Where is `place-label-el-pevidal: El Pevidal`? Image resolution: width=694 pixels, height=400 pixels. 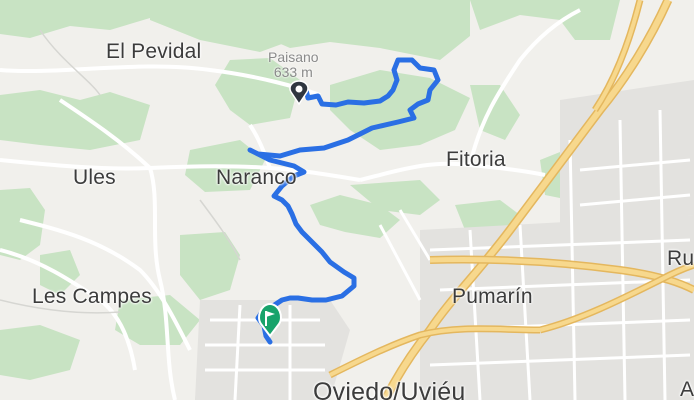 place-label-el-pevidal: El Pevidal is located at coordinates (154, 51).